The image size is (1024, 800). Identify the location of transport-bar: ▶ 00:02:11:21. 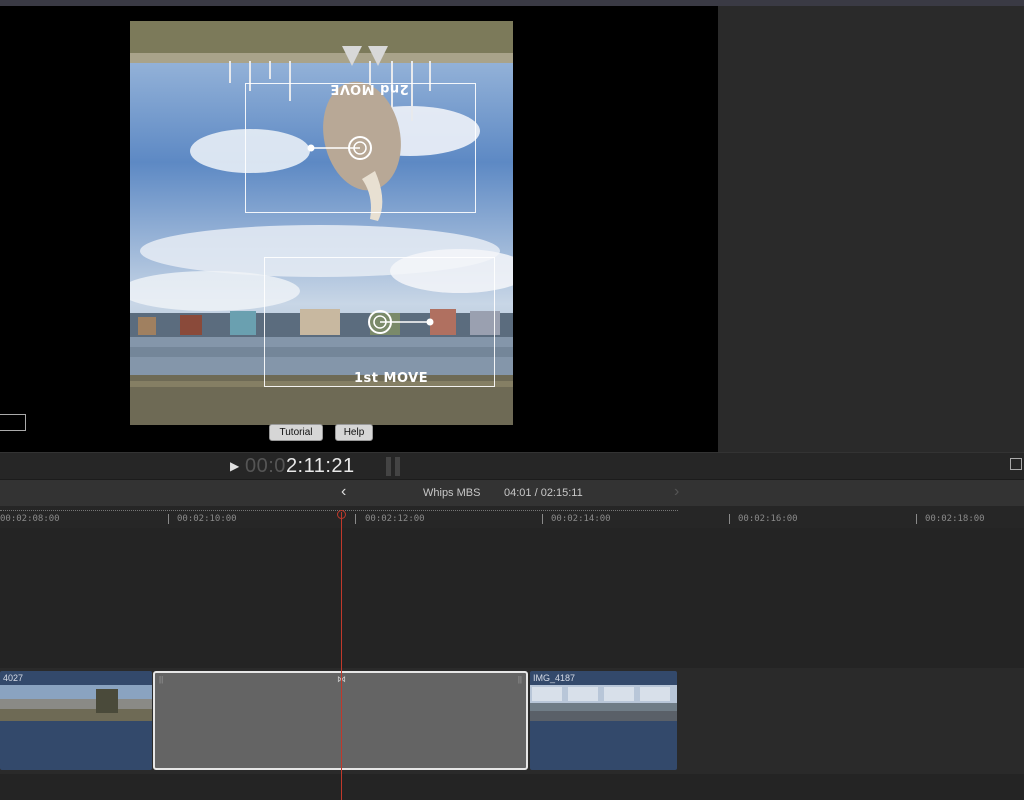
(512, 466).